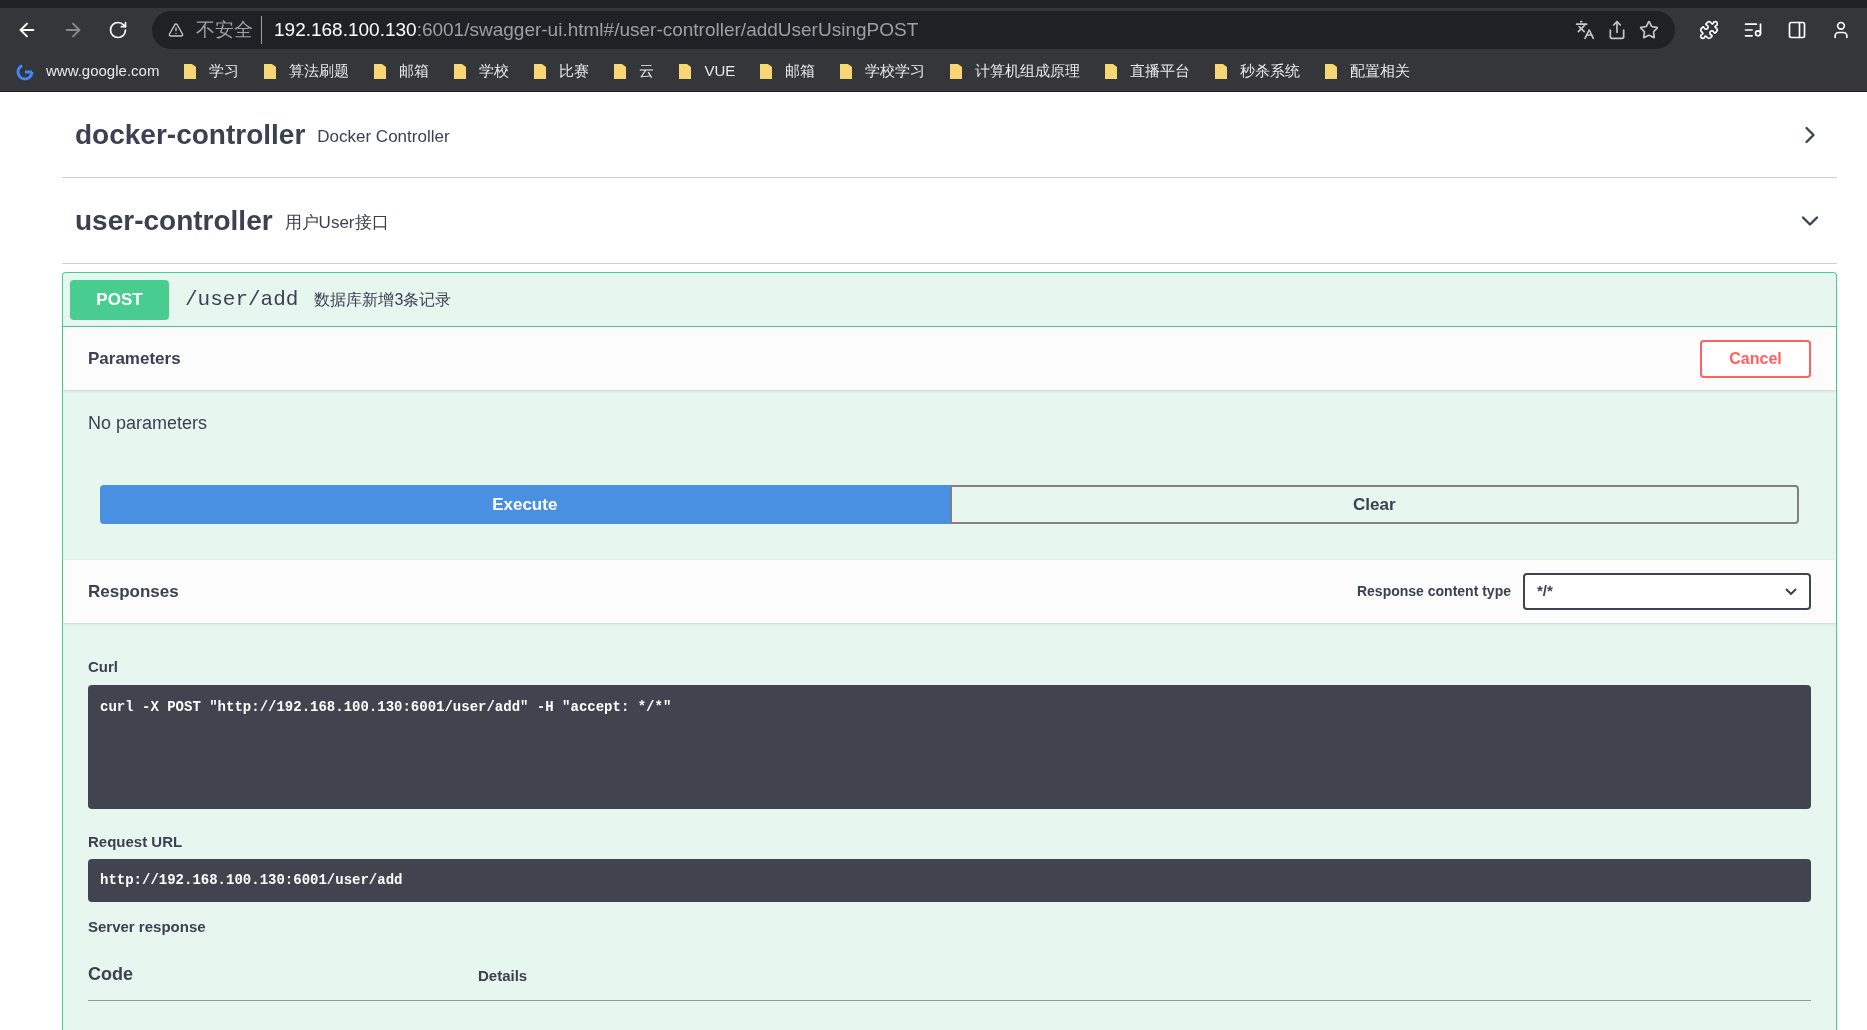 Image resolution: width=1867 pixels, height=1030 pixels. What do you see at coordinates (111, 974) in the screenshot?
I see `column-header: Code` at bounding box center [111, 974].